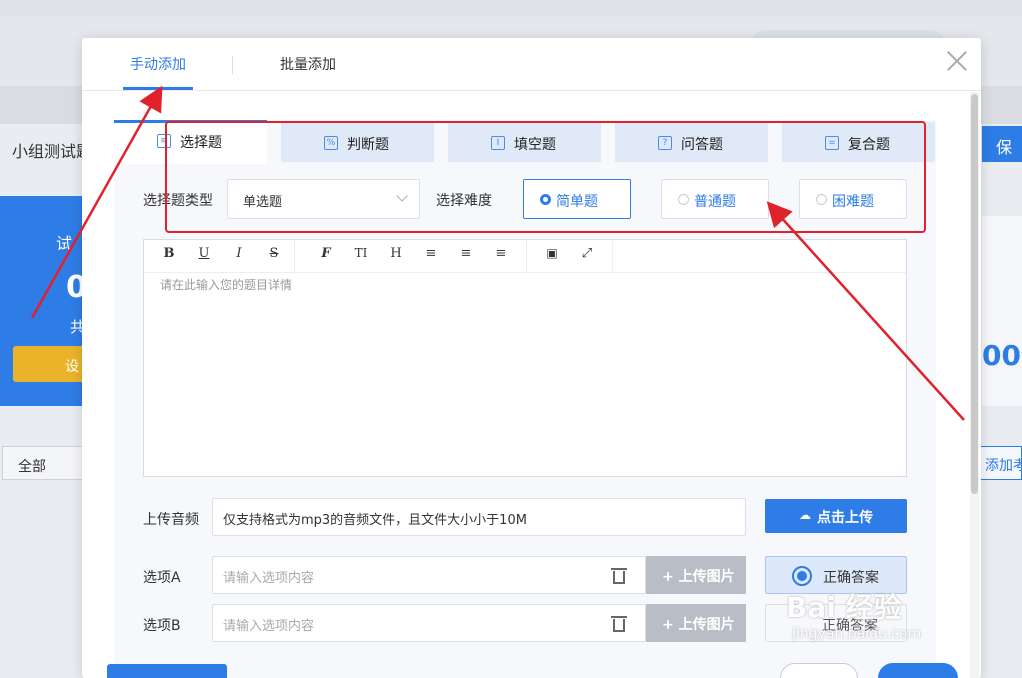 The width and height of the screenshot is (1022, 678). I want to click on arrow-to-type-tabs, so click(865, 311).